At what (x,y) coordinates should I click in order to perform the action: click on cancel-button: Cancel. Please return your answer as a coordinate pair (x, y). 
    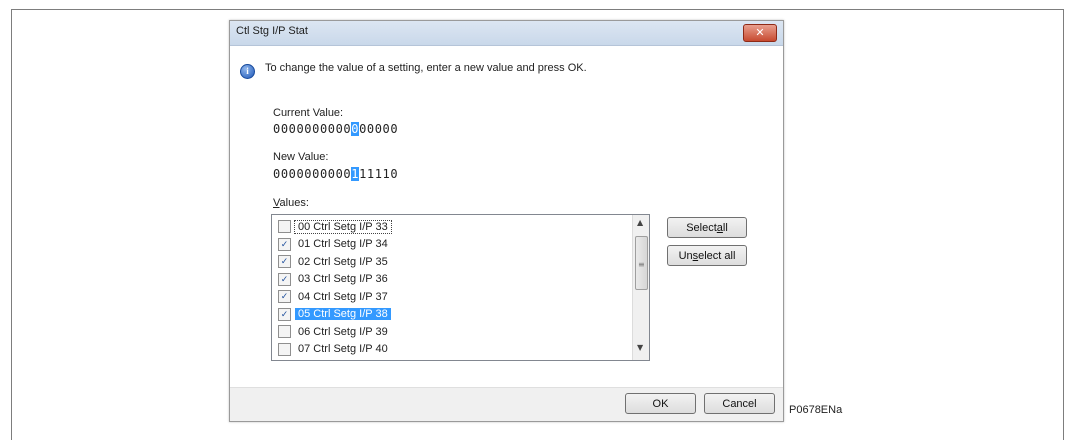
    Looking at the image, I should click on (739, 403).